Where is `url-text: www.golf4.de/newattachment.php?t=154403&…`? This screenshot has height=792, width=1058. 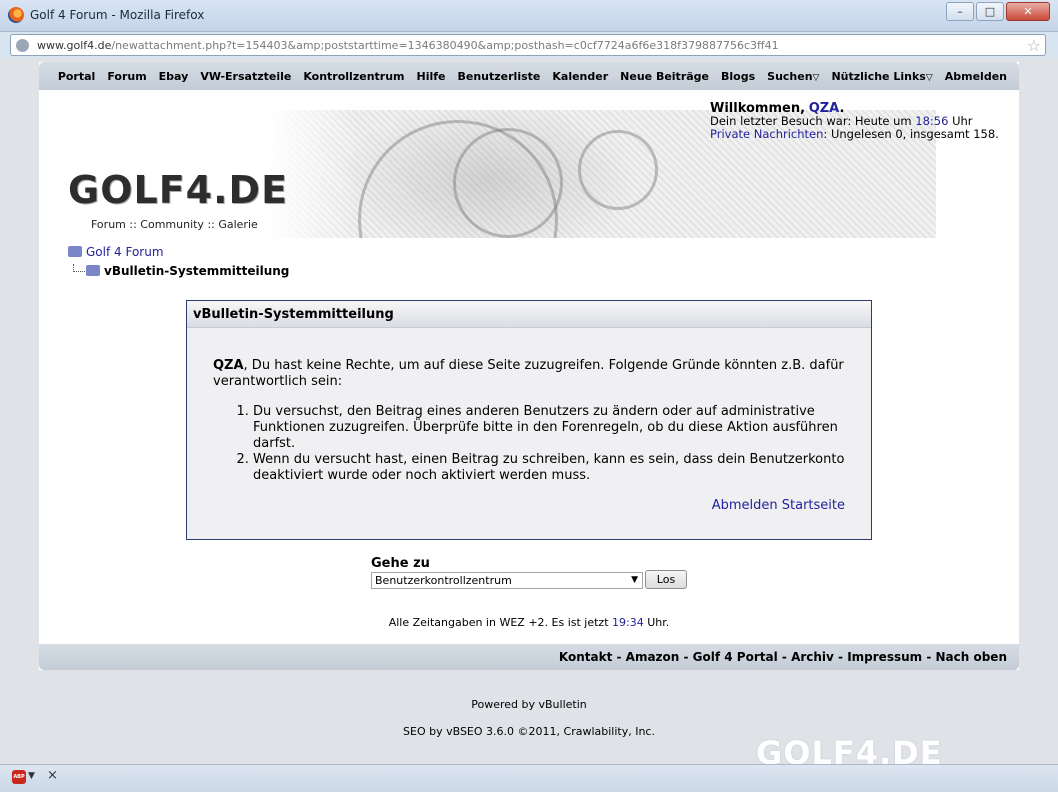
url-text: www.golf4.de/newattachment.php?t=154403&… is located at coordinates (408, 45).